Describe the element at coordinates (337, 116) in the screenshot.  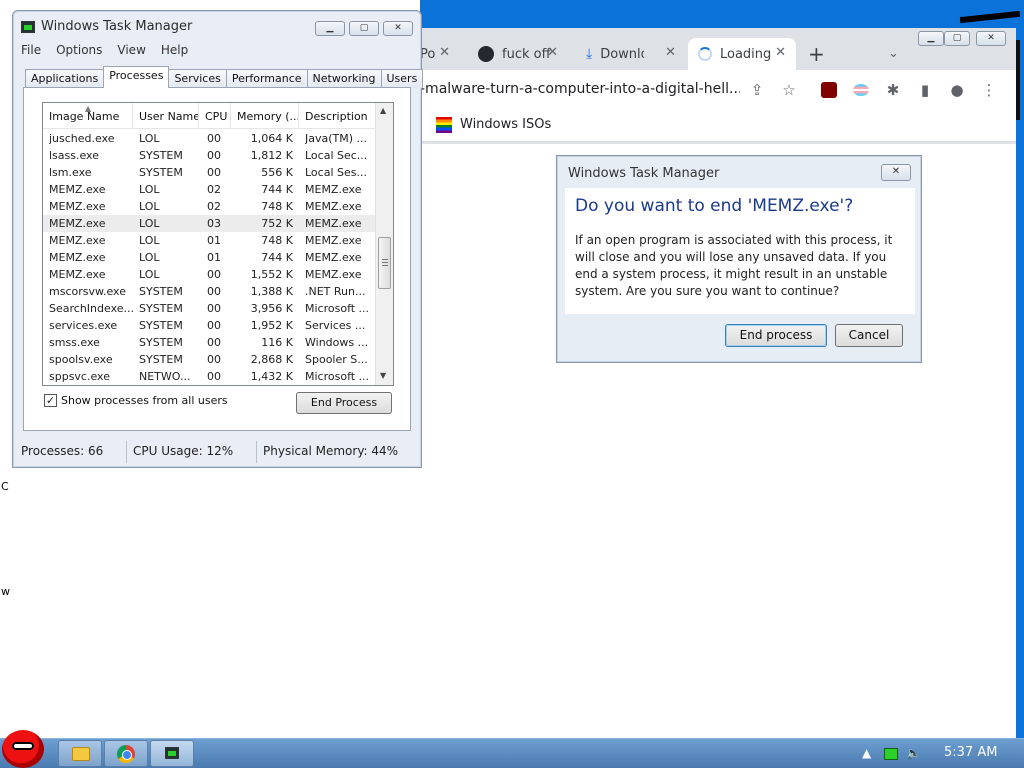
I see `column-description: Description` at that location.